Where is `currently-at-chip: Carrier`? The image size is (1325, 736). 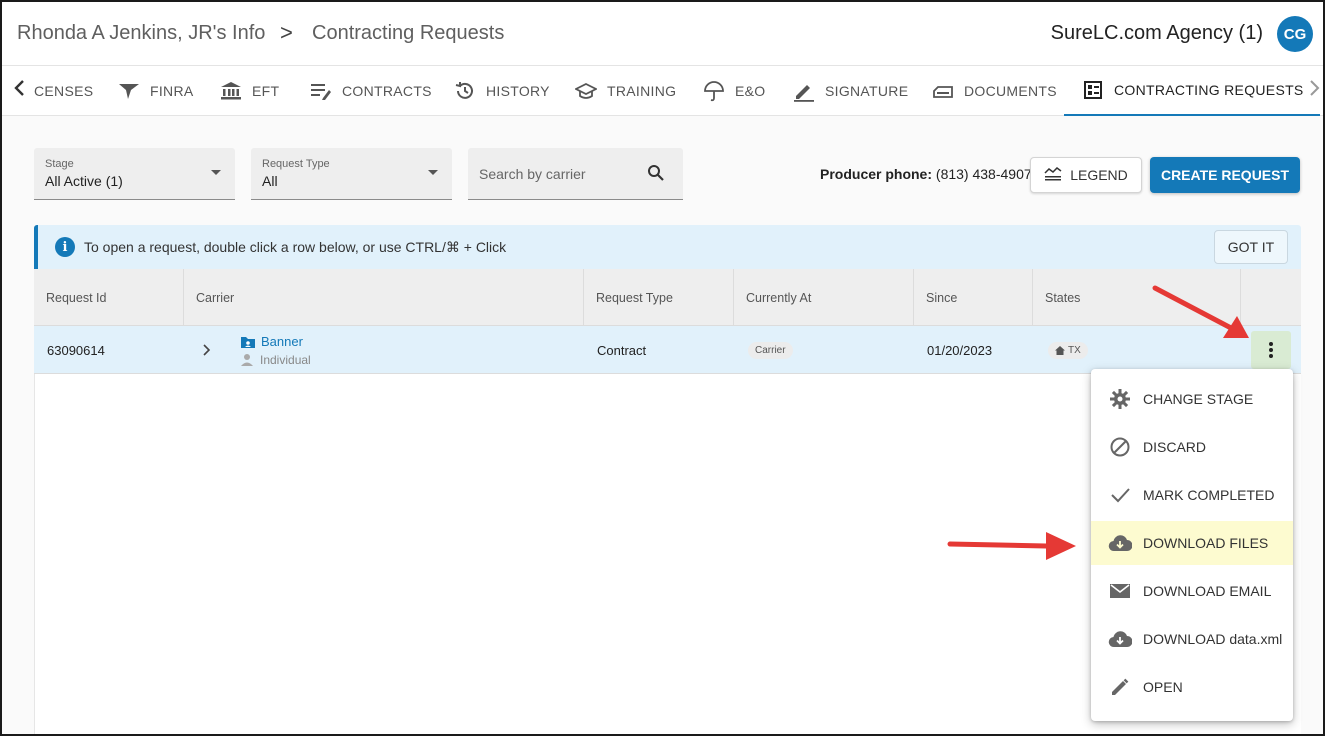 currently-at-chip: Carrier is located at coordinates (770, 350).